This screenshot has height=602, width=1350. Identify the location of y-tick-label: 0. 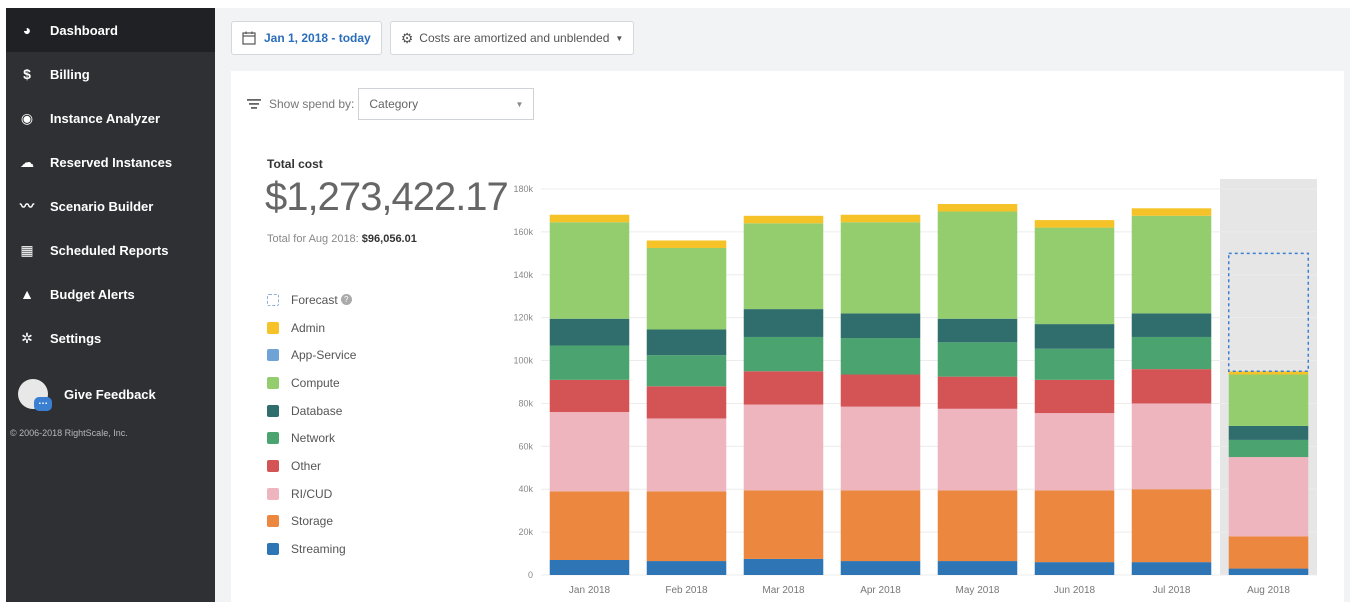
(530, 575).